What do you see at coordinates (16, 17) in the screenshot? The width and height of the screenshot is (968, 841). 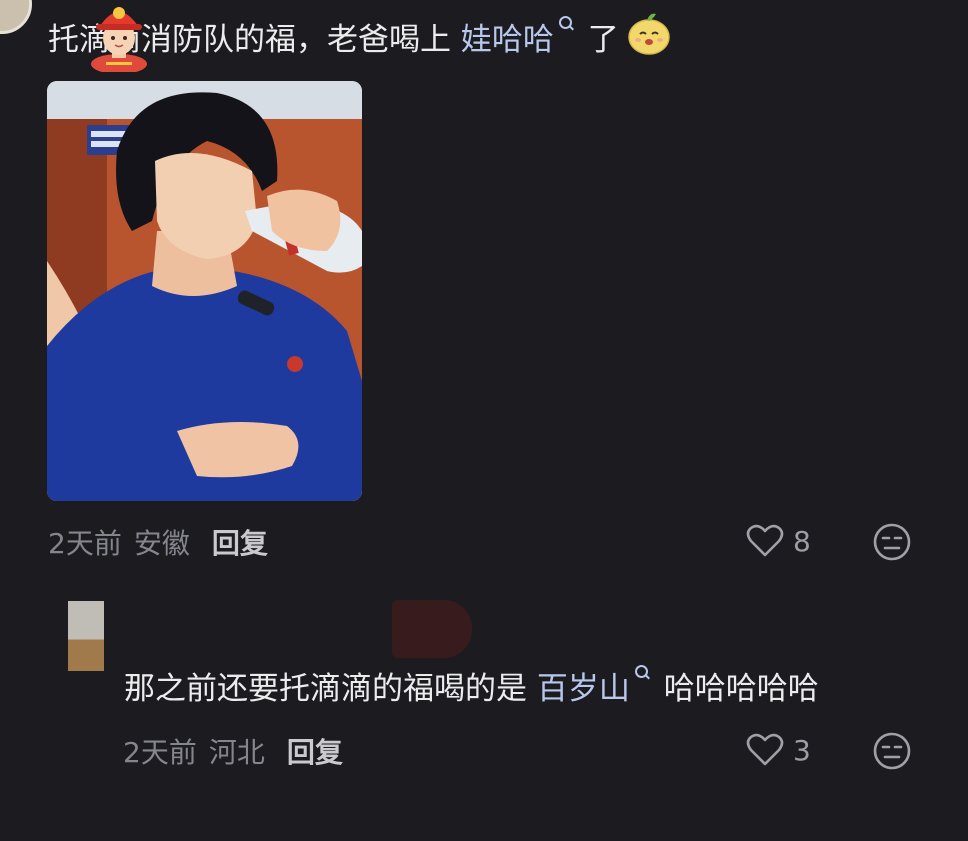 I see `commenter-avatar` at bounding box center [16, 17].